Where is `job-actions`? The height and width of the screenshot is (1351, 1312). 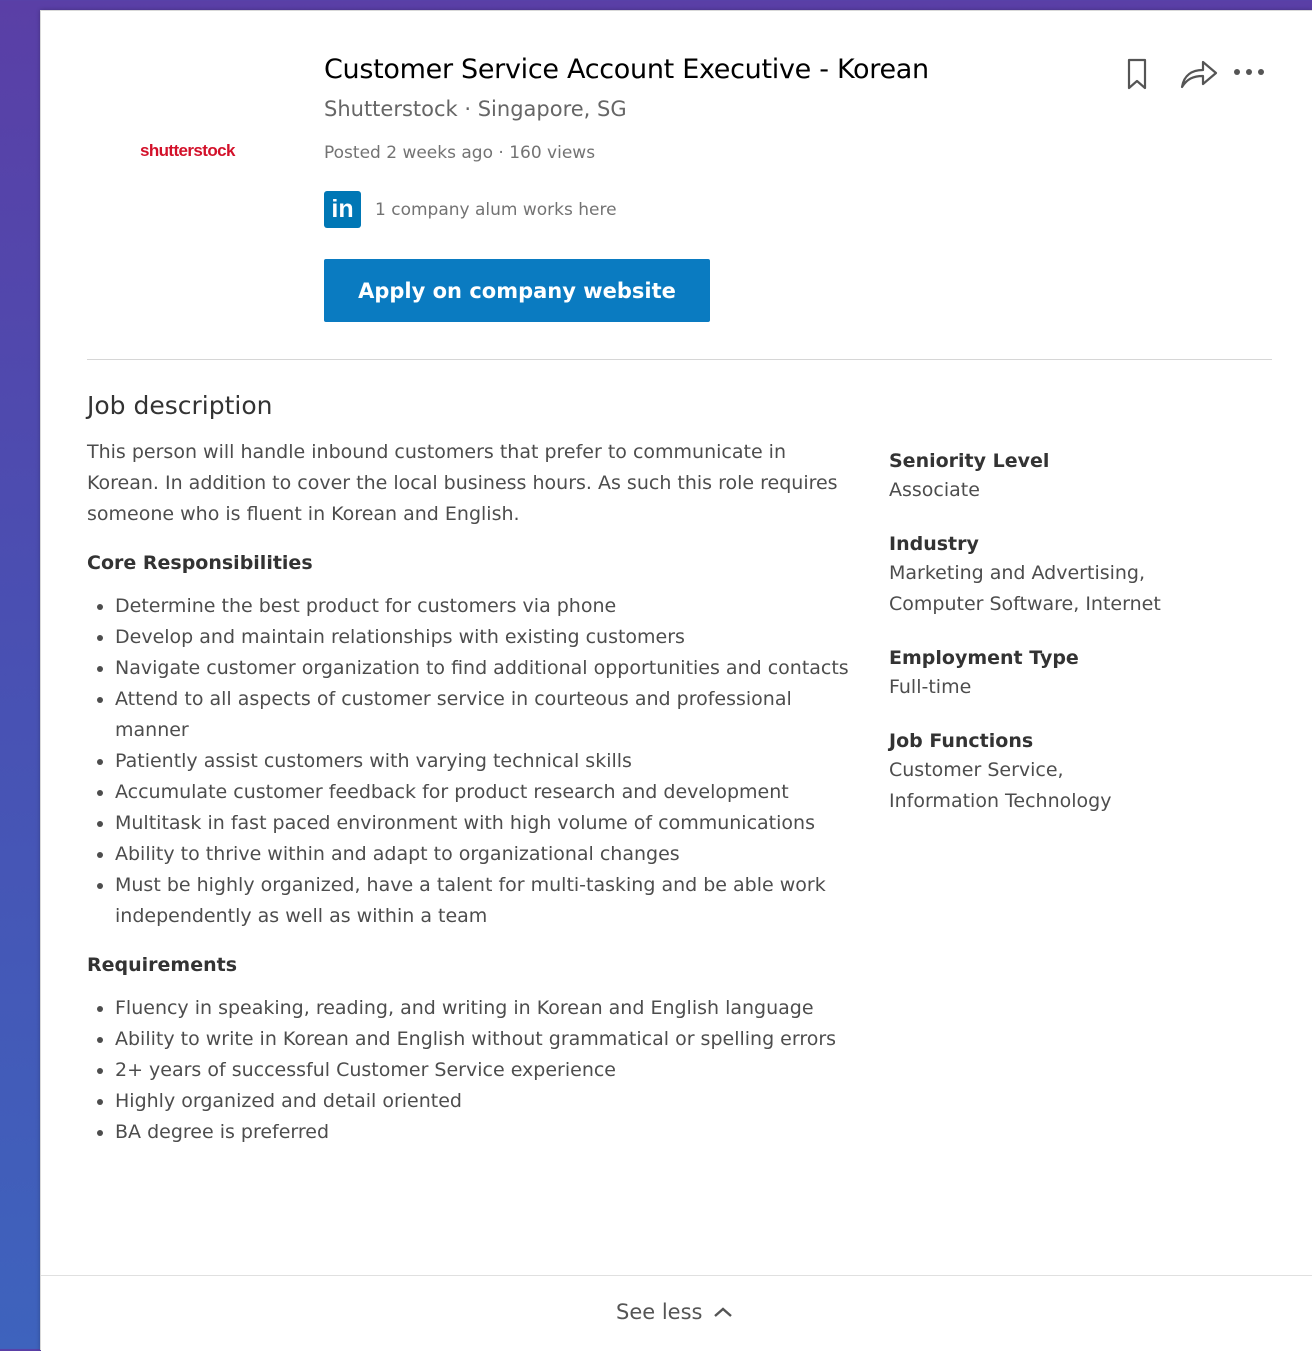
job-actions is located at coordinates (1193, 74).